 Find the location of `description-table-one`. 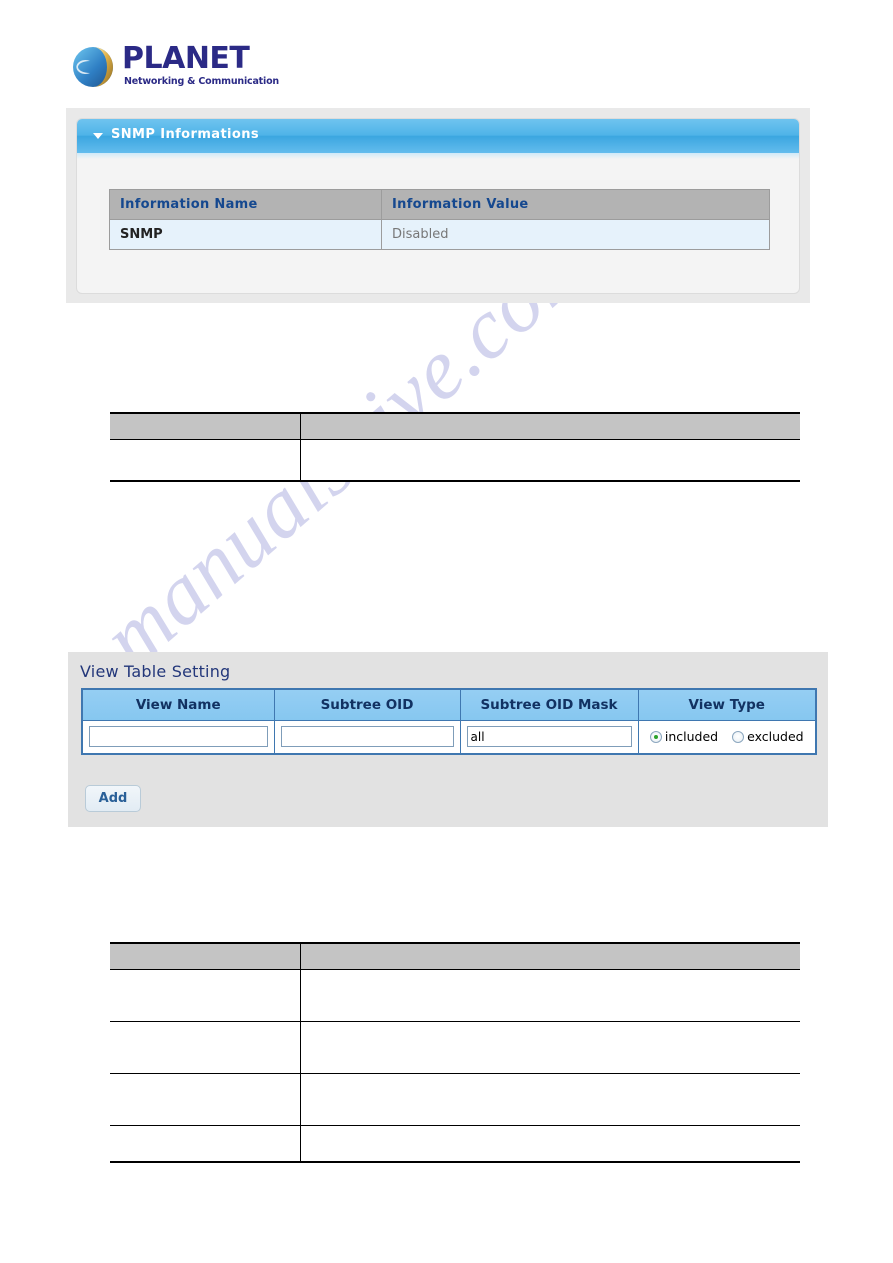

description-table-one is located at coordinates (455, 447).